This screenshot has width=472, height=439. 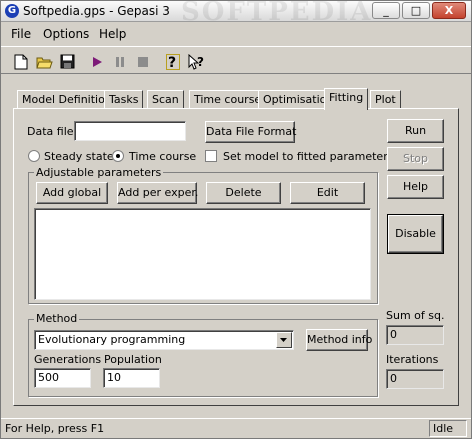 I want to click on delete-button: Delete, so click(x=243, y=193).